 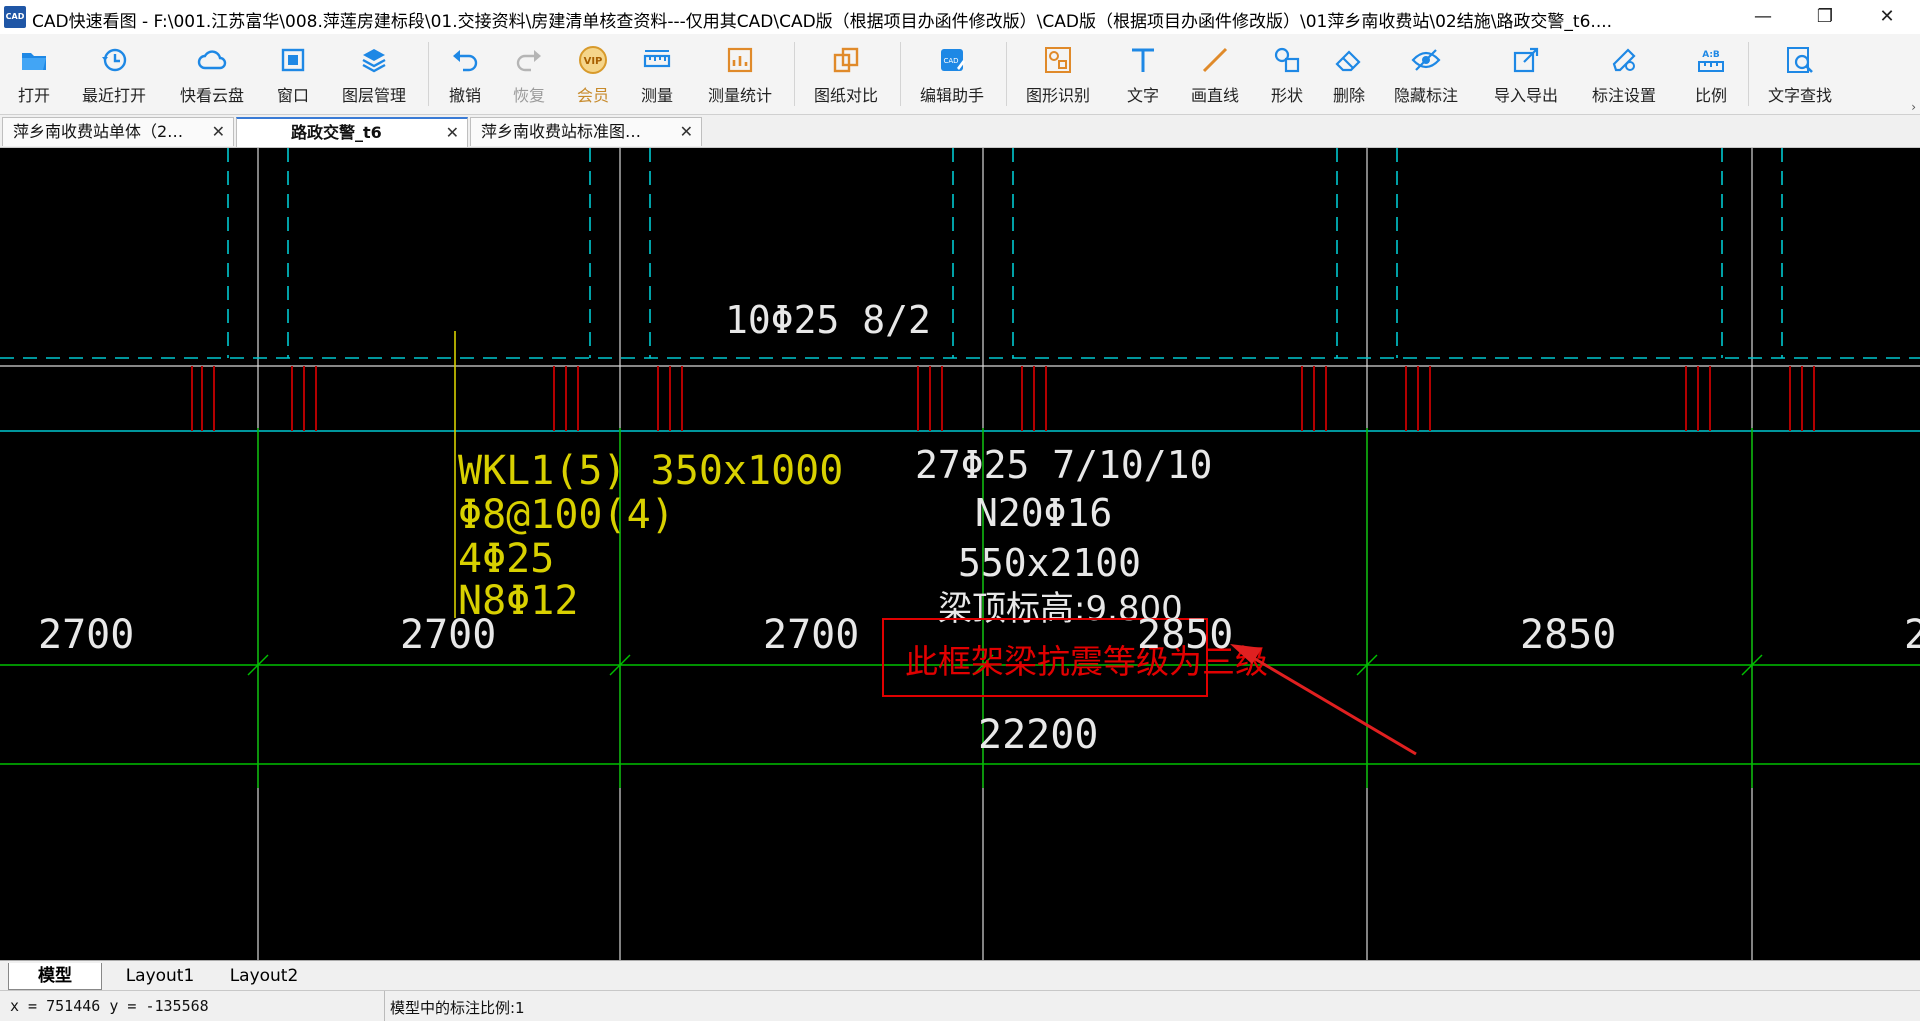 I want to click on center-label-line3: 550x2100, so click(x=1049, y=563).